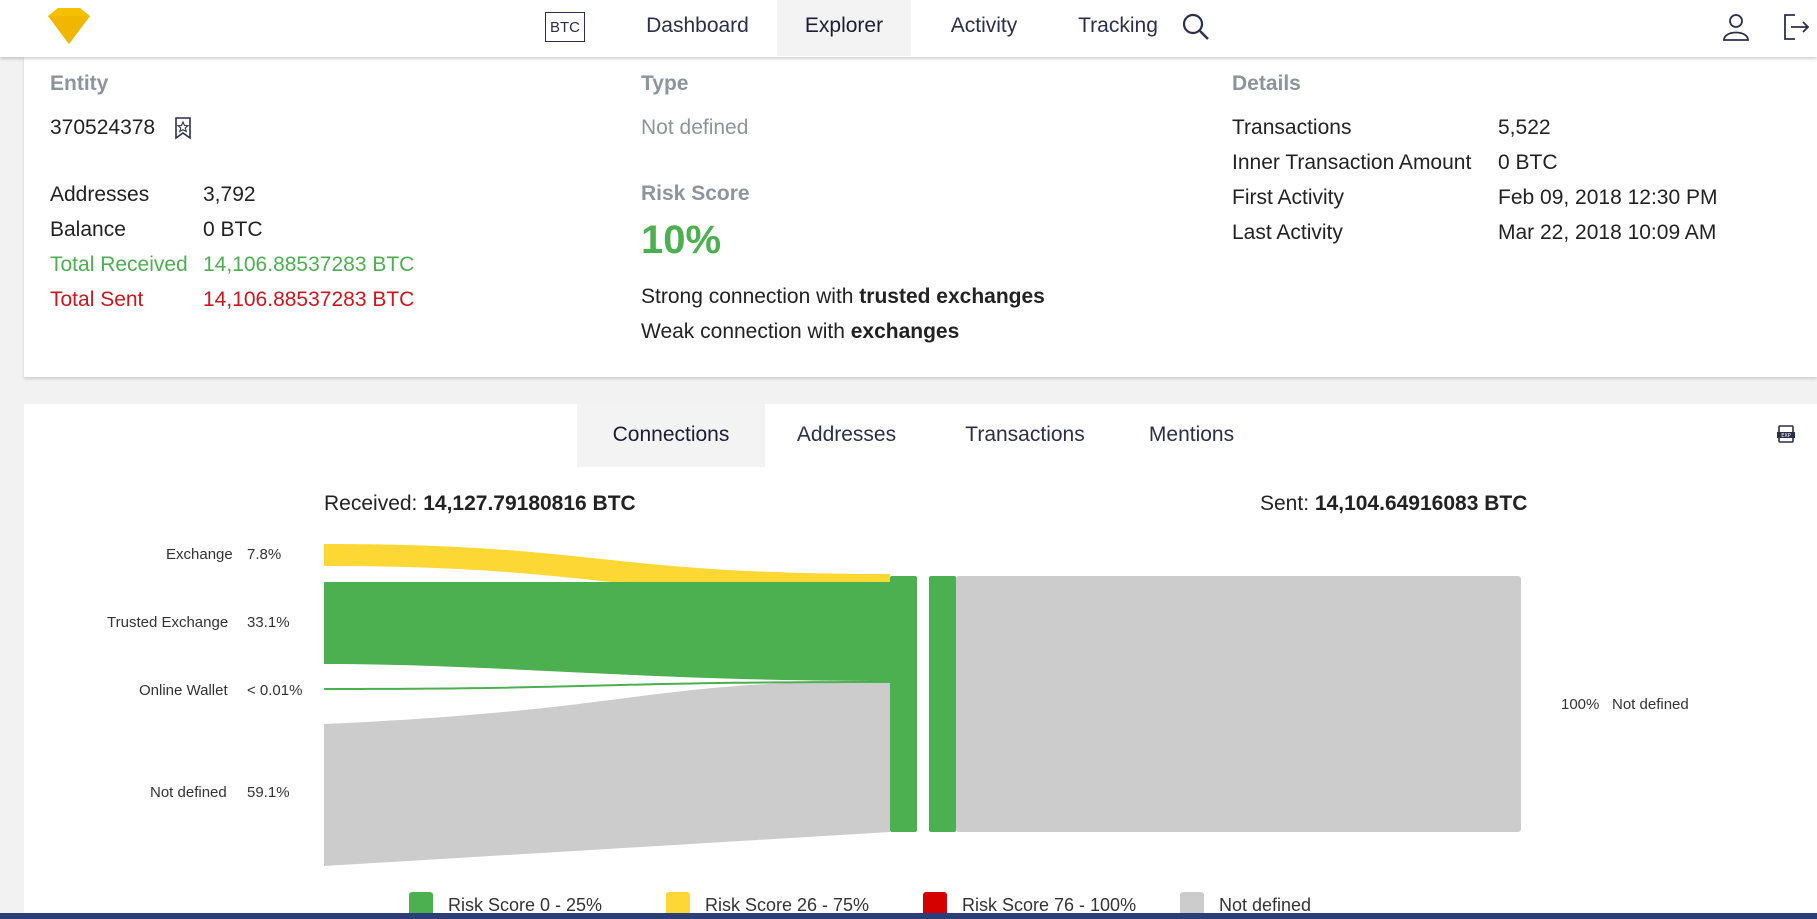  What do you see at coordinates (309, 264) in the screenshot?
I see `total-received-value: 14,106.88537283 BTC` at bounding box center [309, 264].